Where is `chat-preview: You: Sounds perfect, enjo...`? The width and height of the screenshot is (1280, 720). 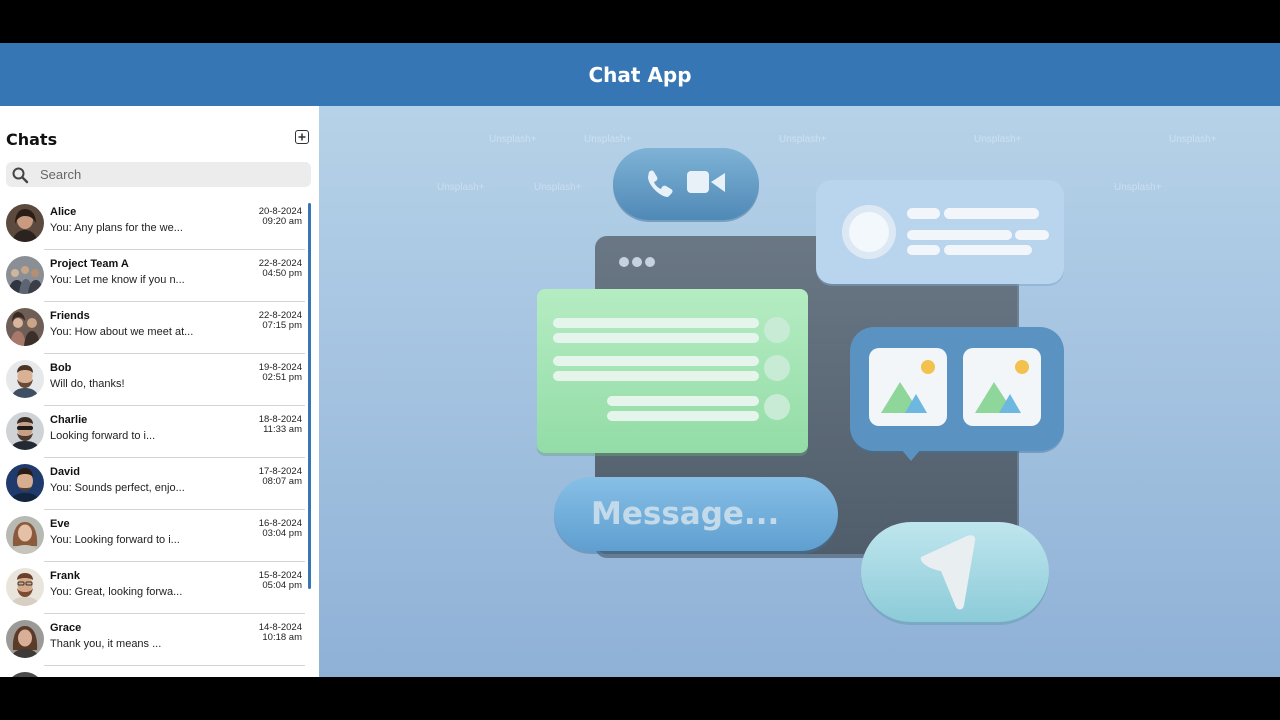
chat-preview: You: Sounds perfect, enjo... is located at coordinates (117, 488).